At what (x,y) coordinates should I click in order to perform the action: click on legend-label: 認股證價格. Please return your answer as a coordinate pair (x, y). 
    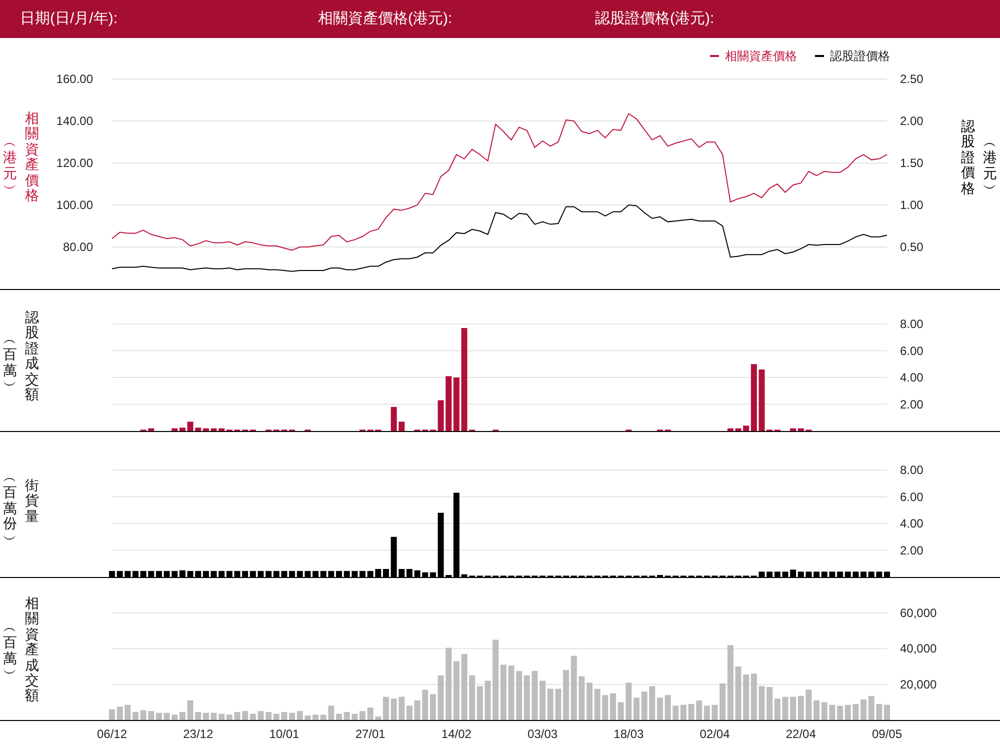
    Looking at the image, I should click on (860, 56).